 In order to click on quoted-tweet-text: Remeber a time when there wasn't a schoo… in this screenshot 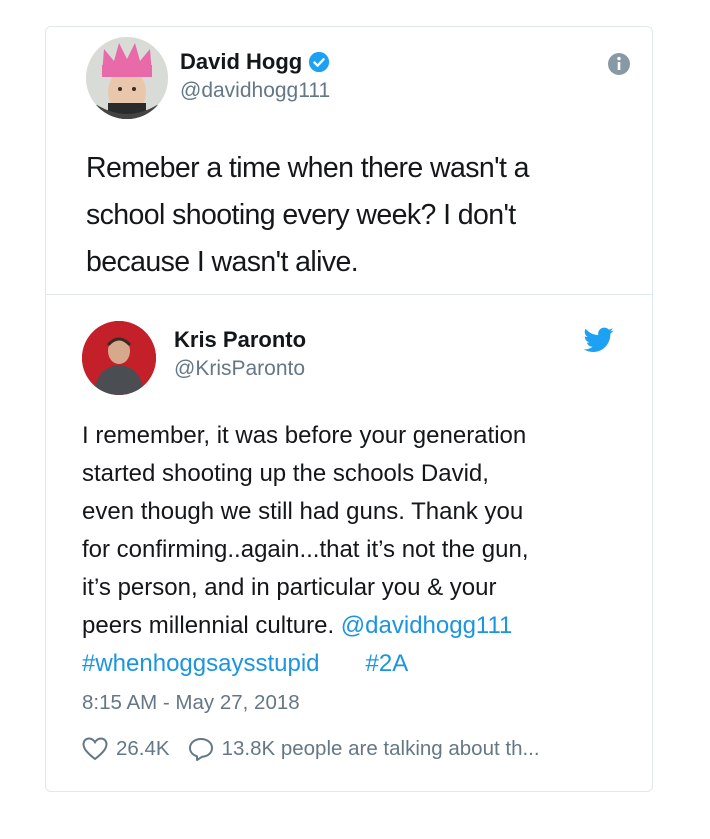, I will do `click(356, 215)`.